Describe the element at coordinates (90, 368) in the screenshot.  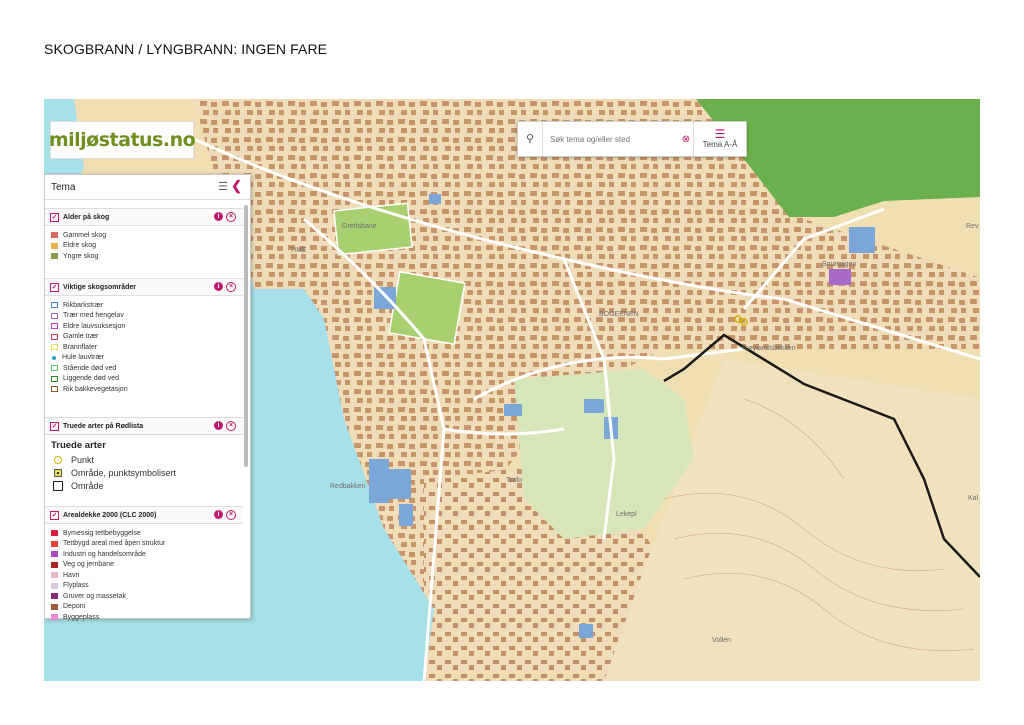
I see `legend-label: Stående død ved` at that location.